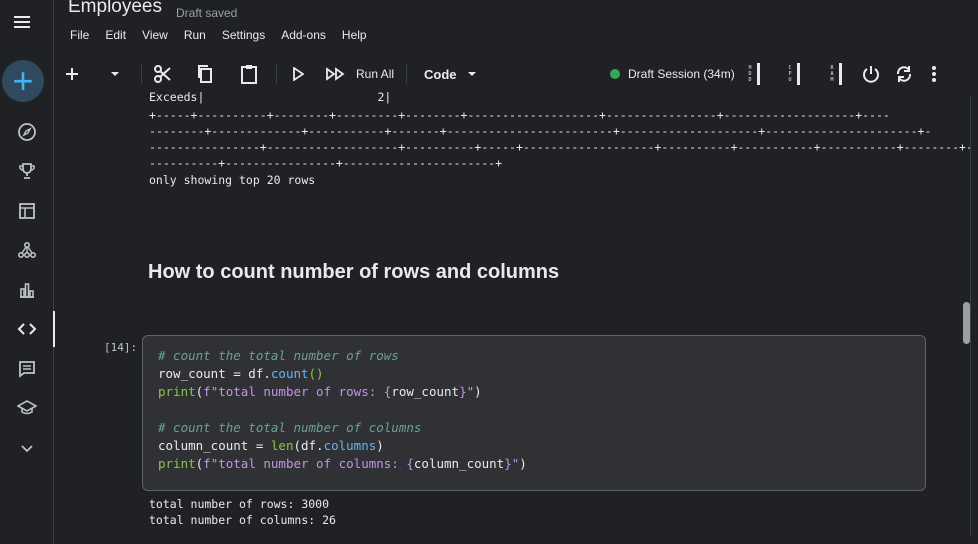 Image resolution: width=978 pixels, height=544 pixels. Describe the element at coordinates (966, 323) in the screenshot. I see `scrollbar-thumb` at that location.